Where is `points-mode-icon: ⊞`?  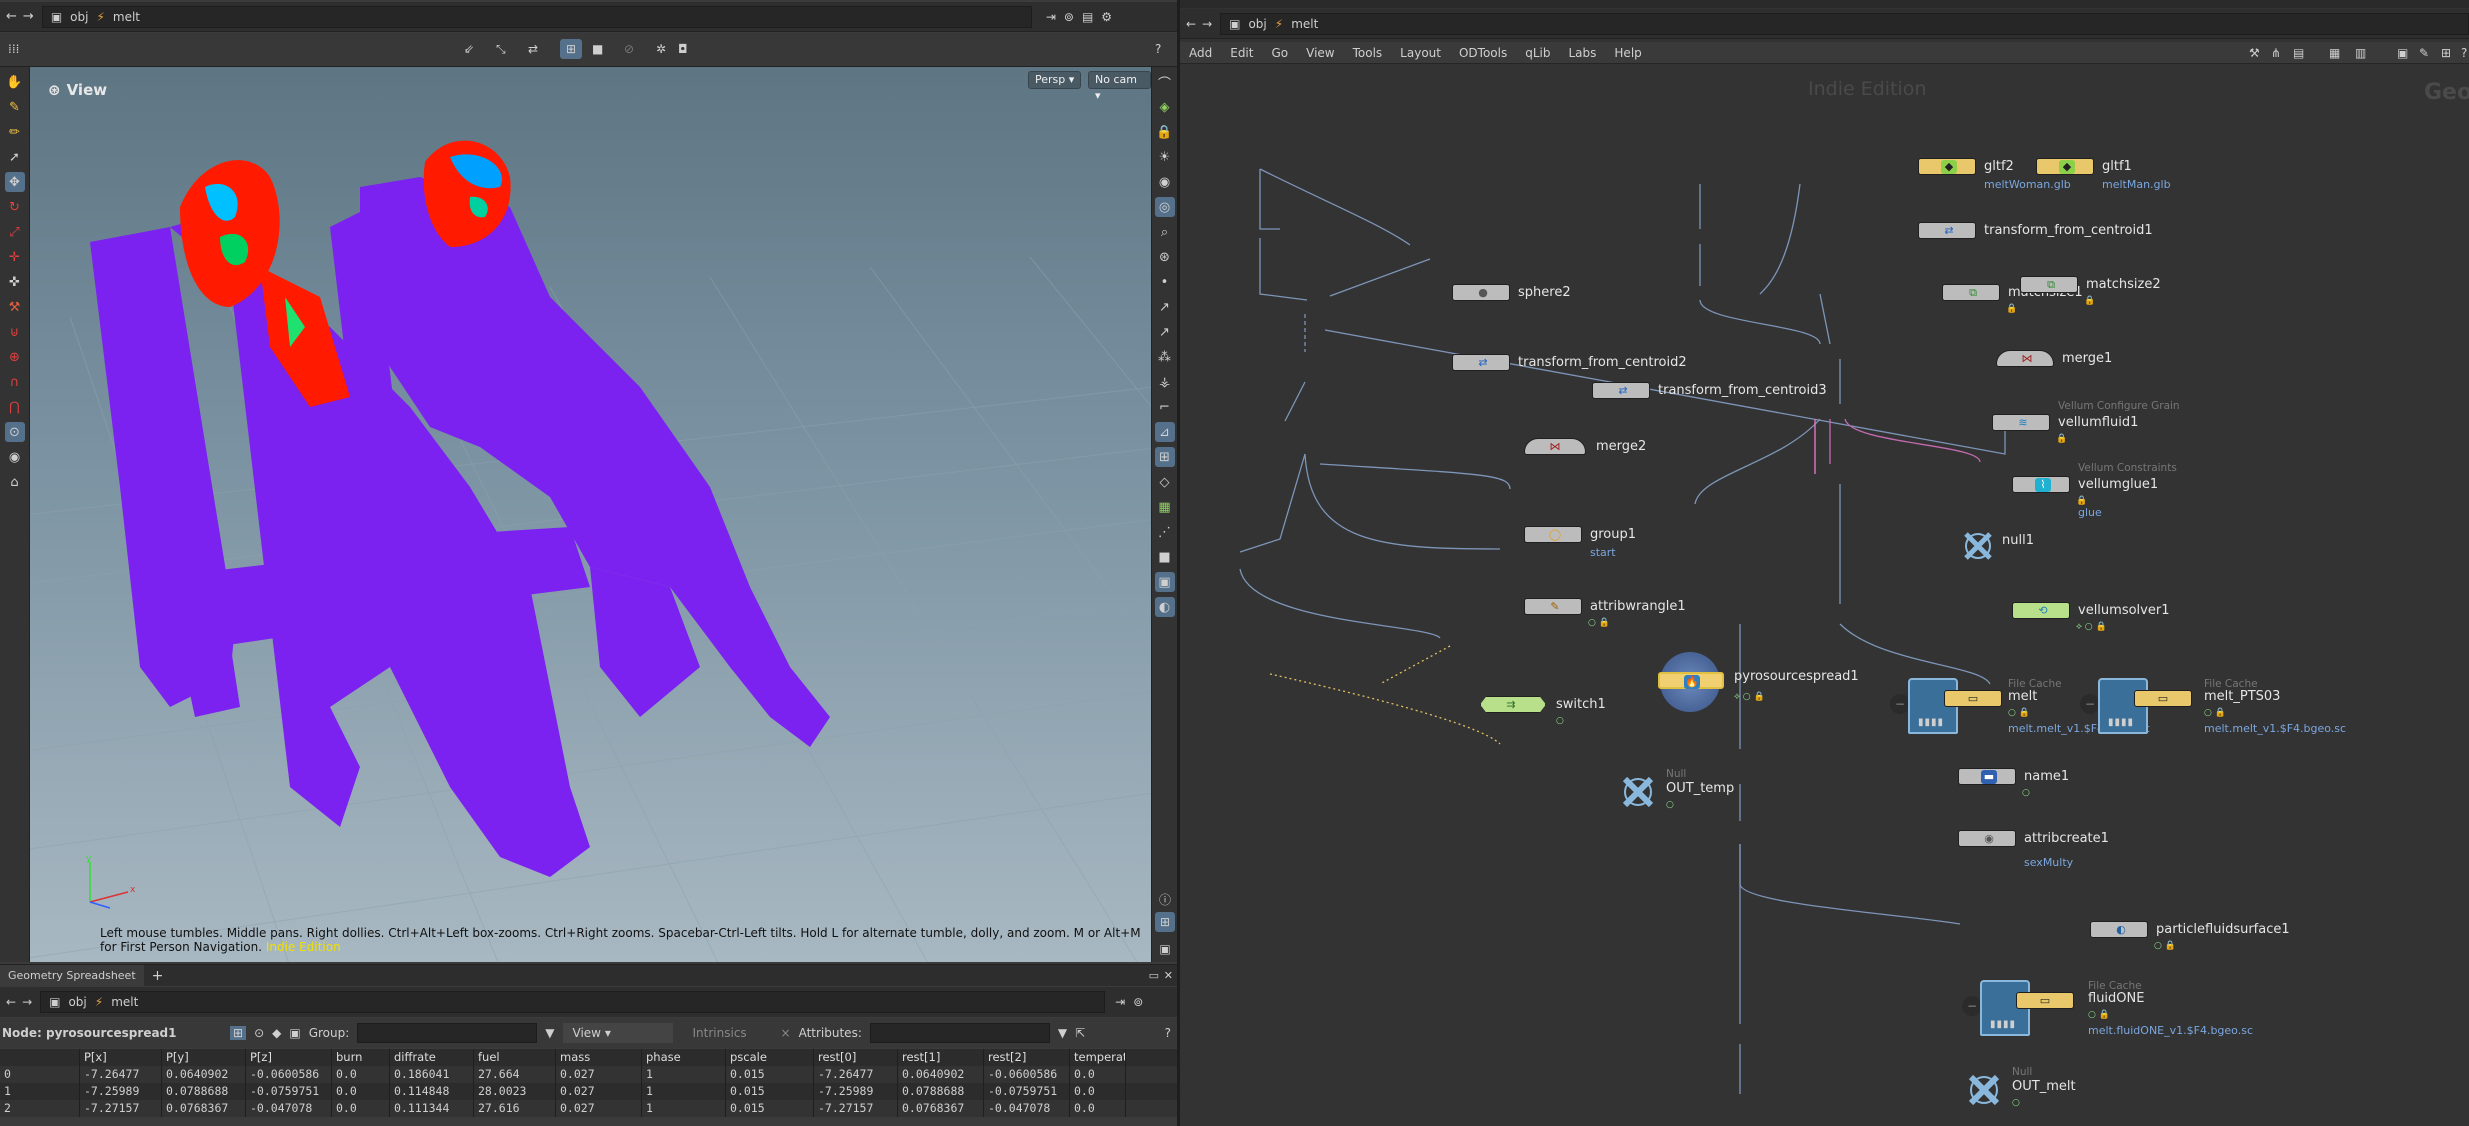 points-mode-icon: ⊞ is located at coordinates (238, 1033).